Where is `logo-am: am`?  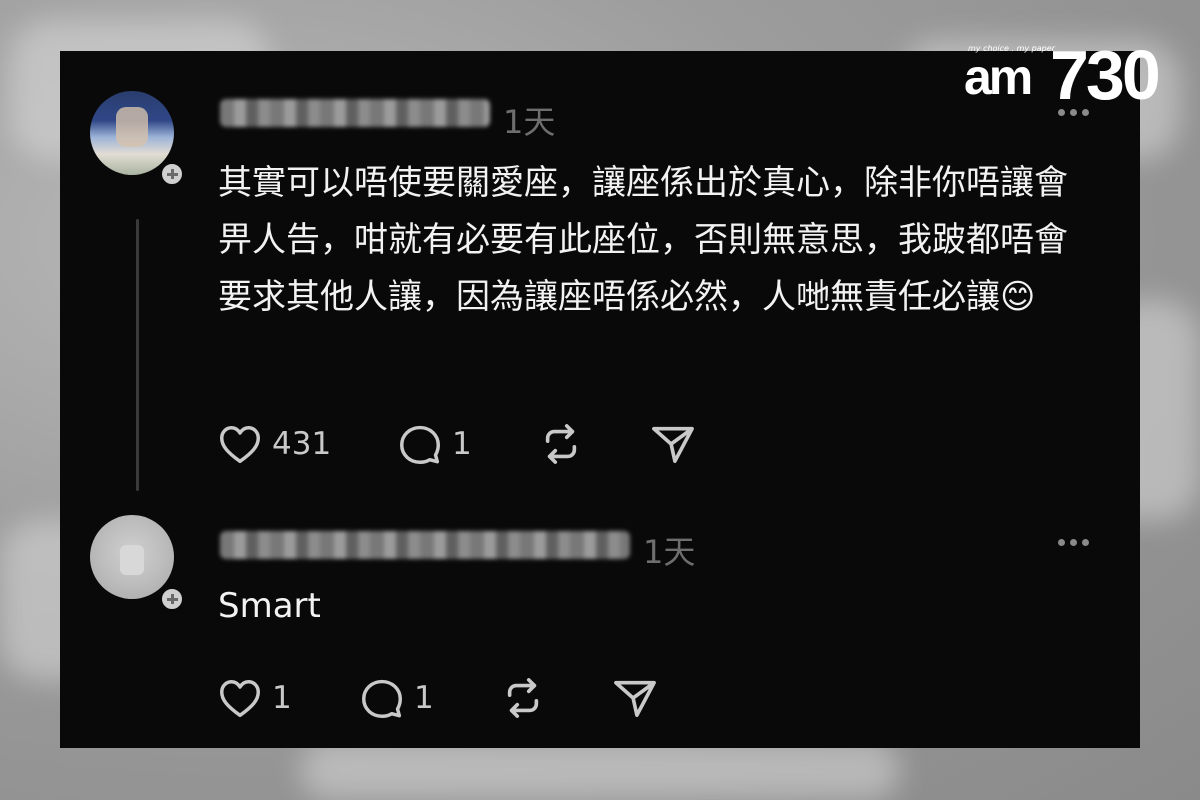
logo-am: am is located at coordinates (998, 77).